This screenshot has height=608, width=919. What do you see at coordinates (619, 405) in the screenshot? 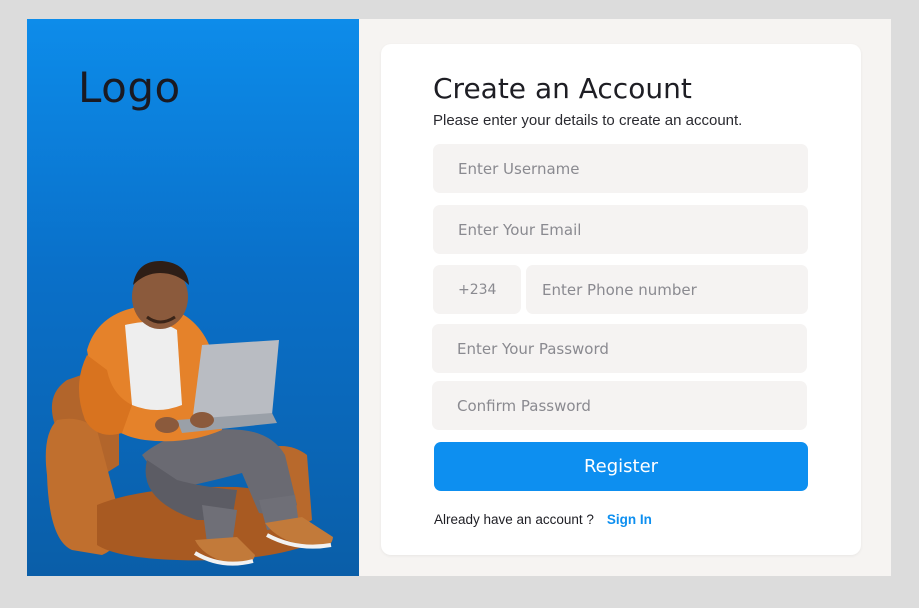
I see `confirm-password-input` at bounding box center [619, 405].